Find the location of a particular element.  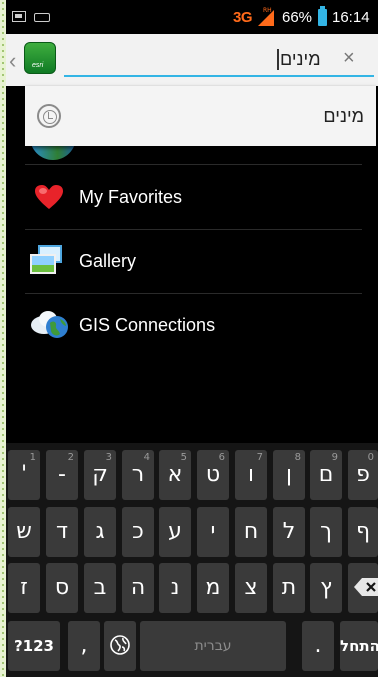

backspace-key is located at coordinates (363, 588).